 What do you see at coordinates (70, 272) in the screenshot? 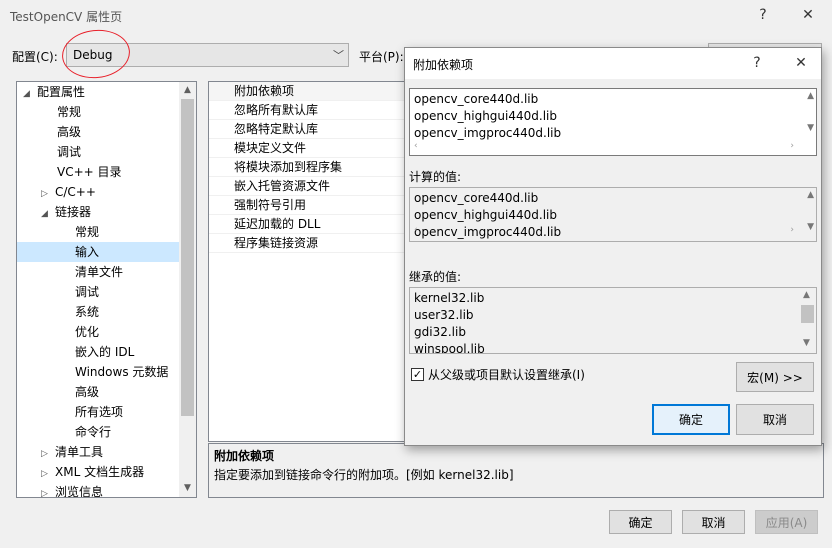
I see `tree-item: 清单文件` at bounding box center [70, 272].